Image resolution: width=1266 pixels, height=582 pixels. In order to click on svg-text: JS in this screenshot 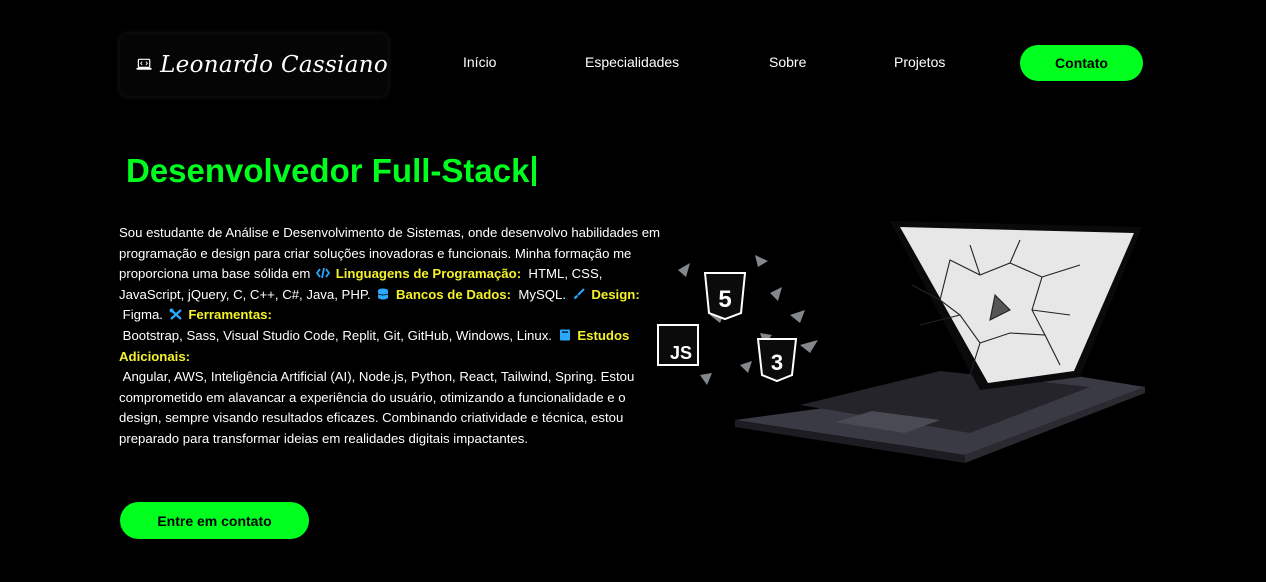, I will do `click(681, 353)`.